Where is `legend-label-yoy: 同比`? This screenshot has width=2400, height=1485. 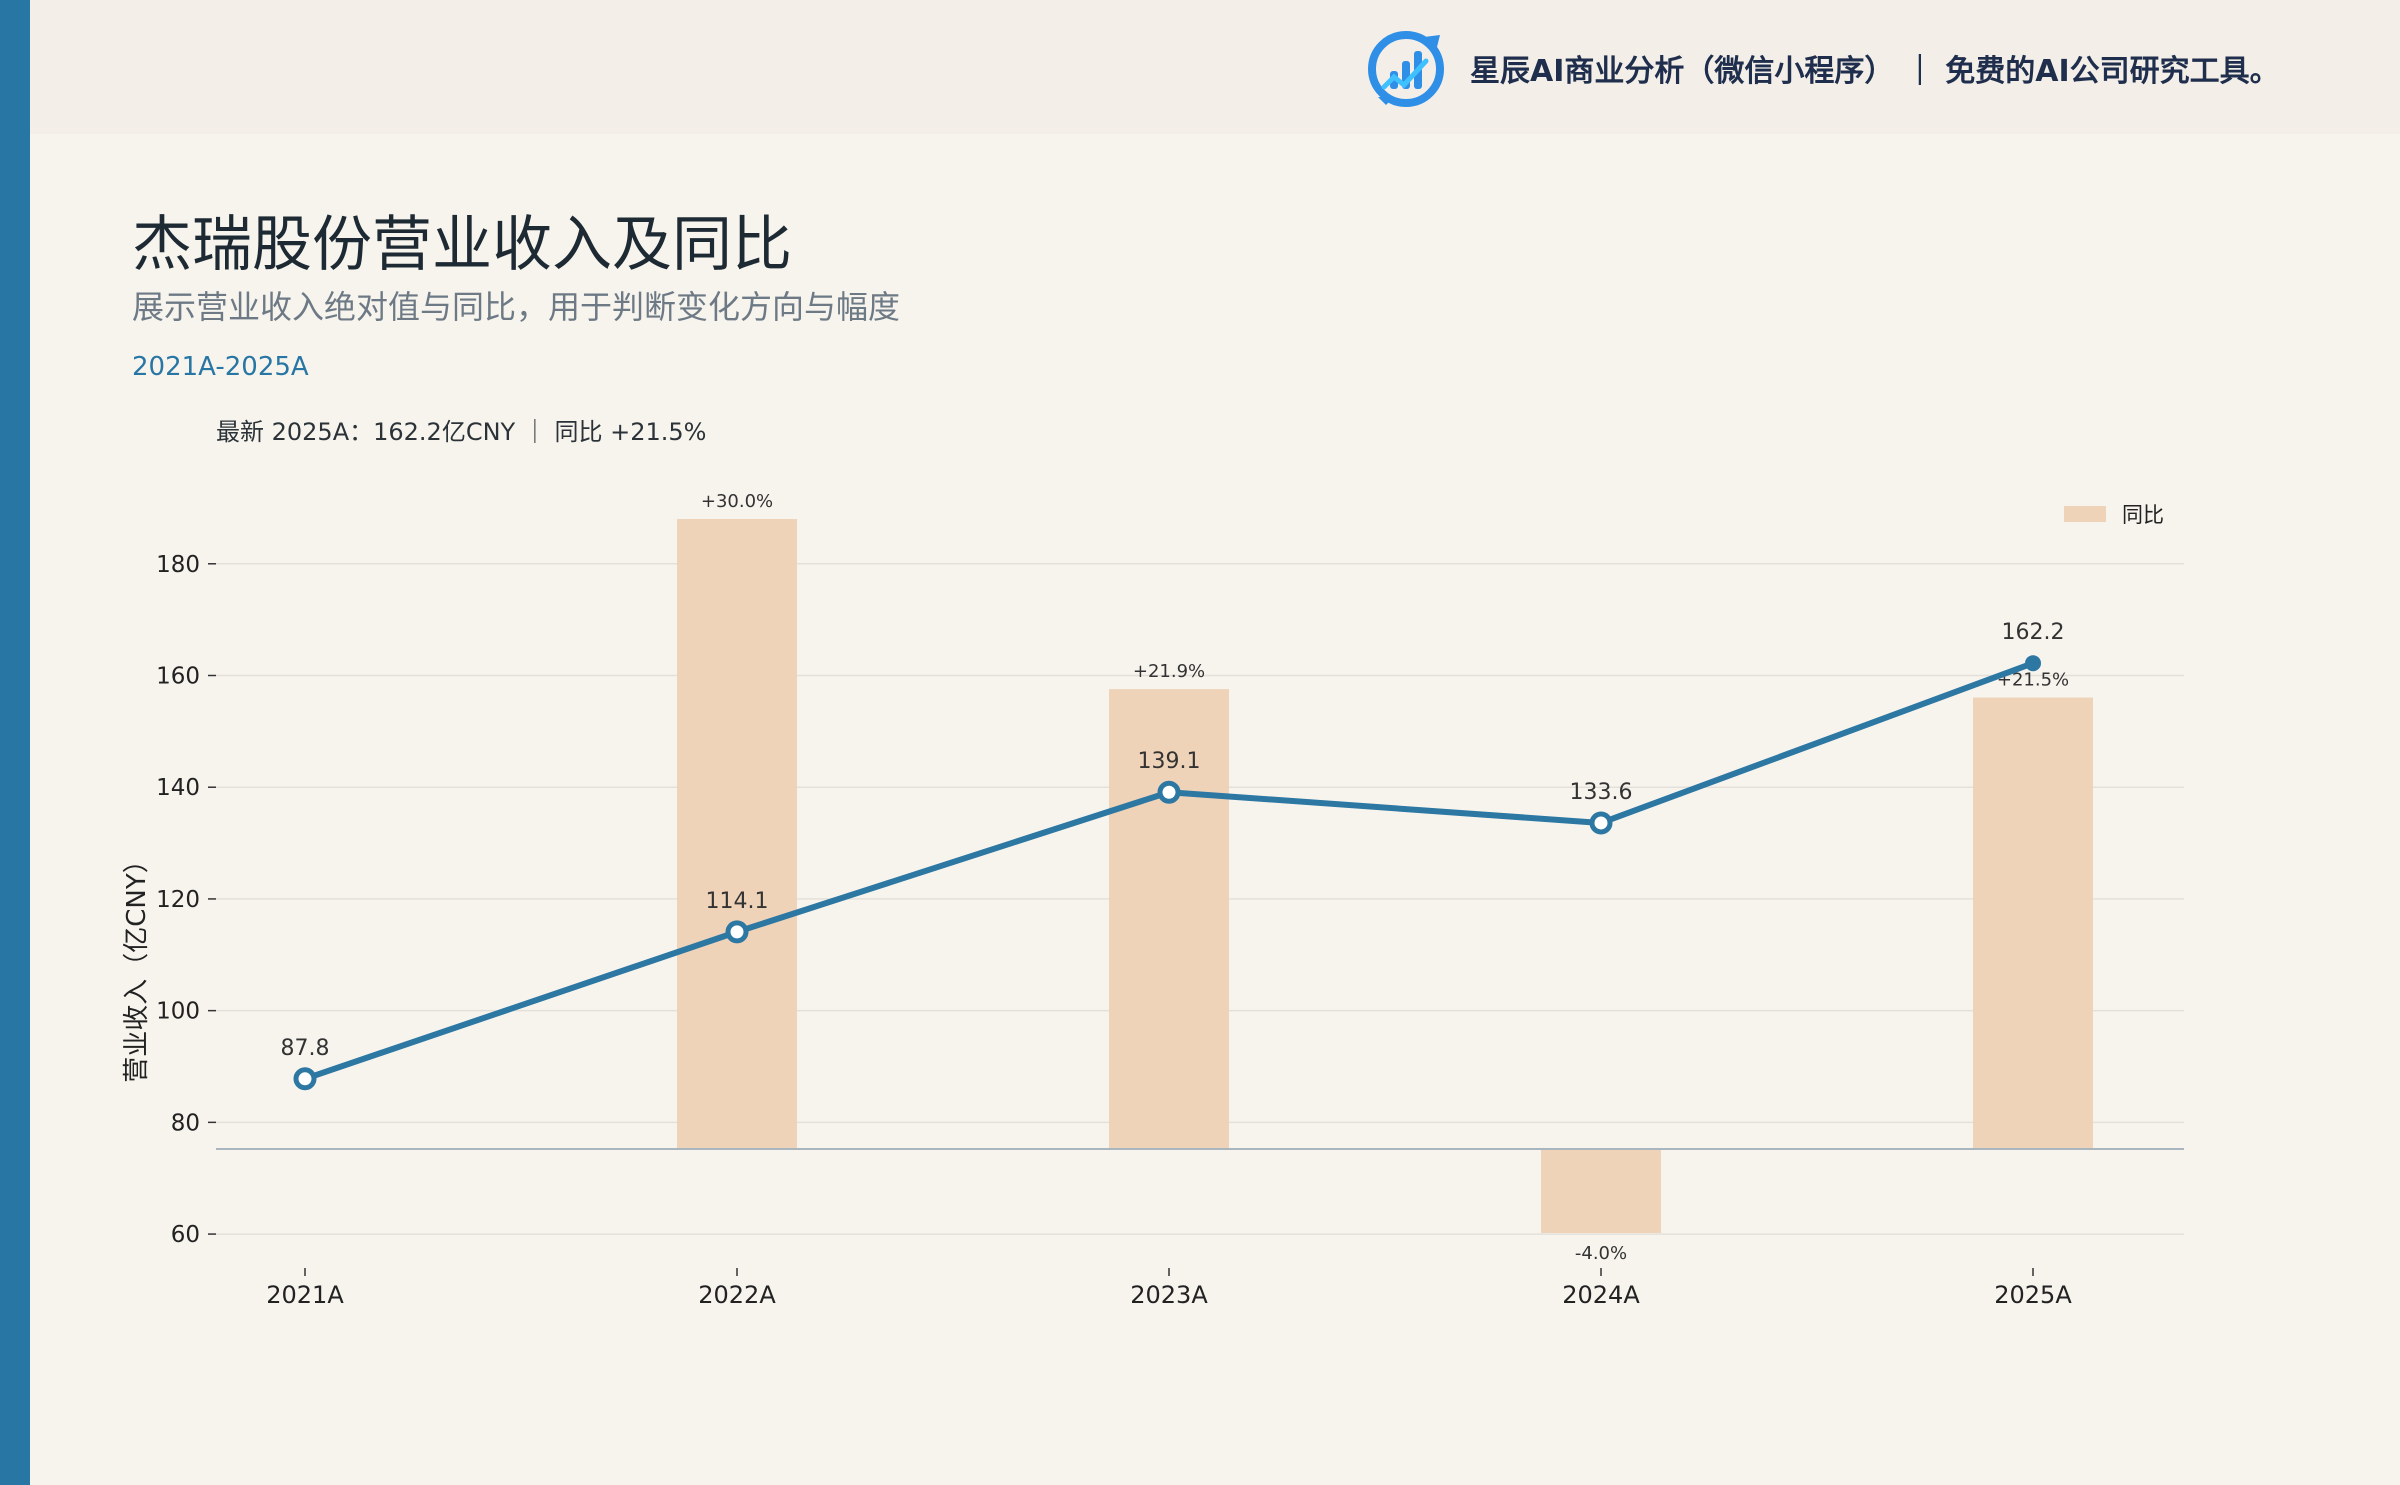
legend-label-yoy: 同比 is located at coordinates (2143, 515).